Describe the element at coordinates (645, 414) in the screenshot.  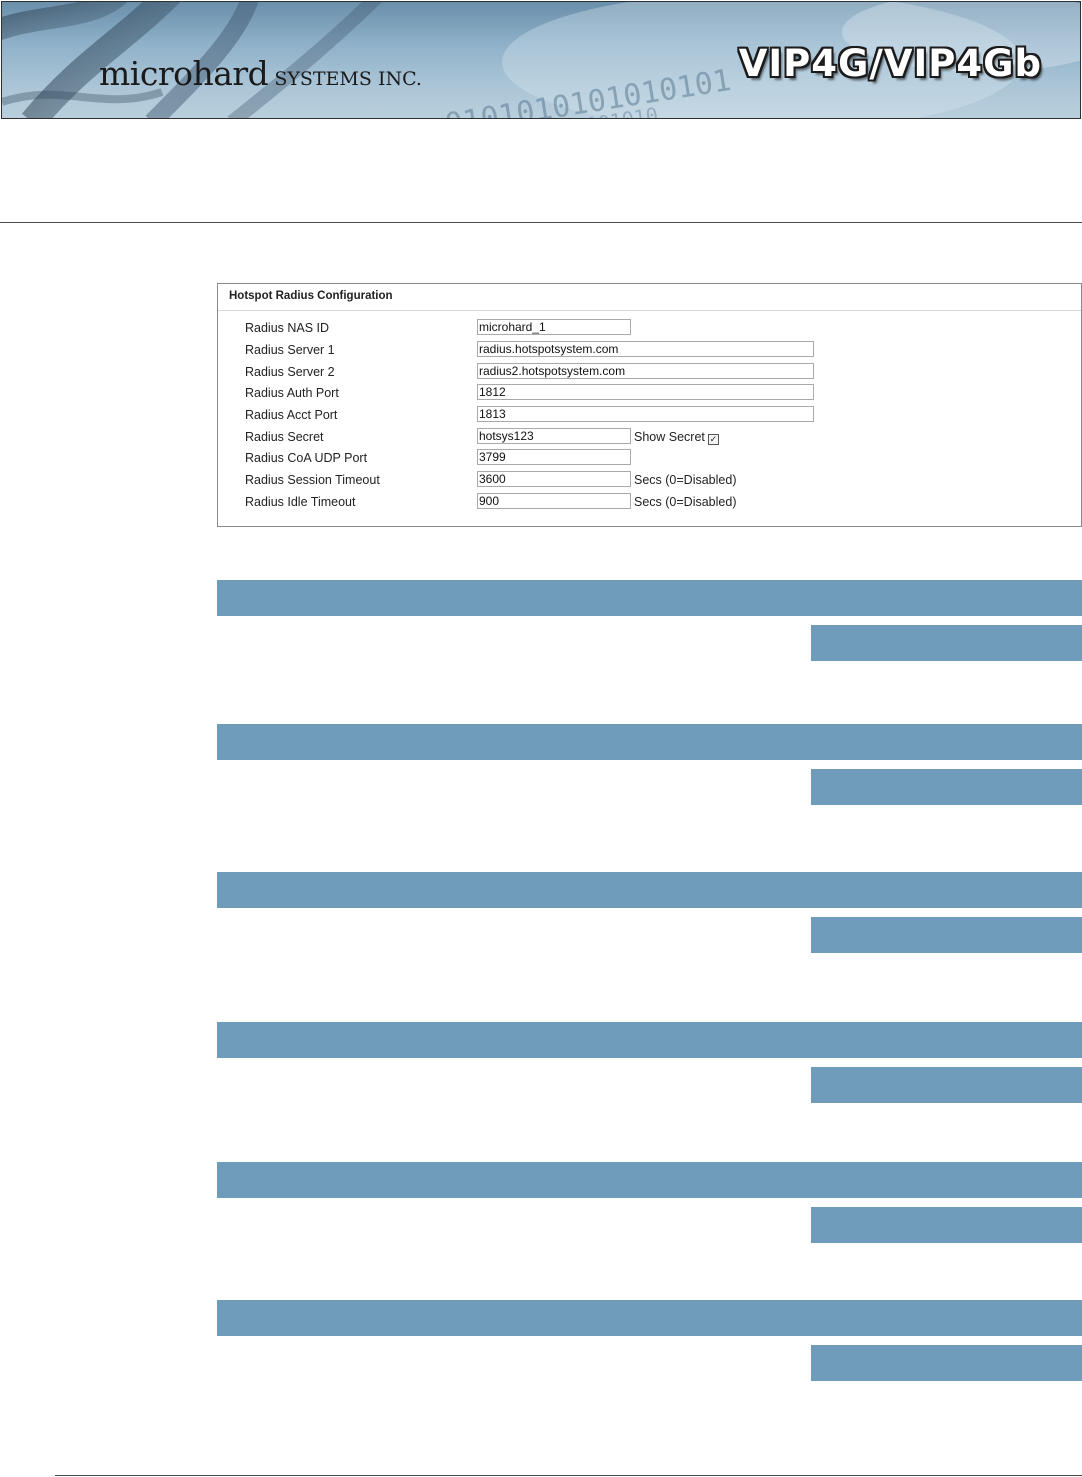
I see `radius-acct-port-input: 1813` at that location.